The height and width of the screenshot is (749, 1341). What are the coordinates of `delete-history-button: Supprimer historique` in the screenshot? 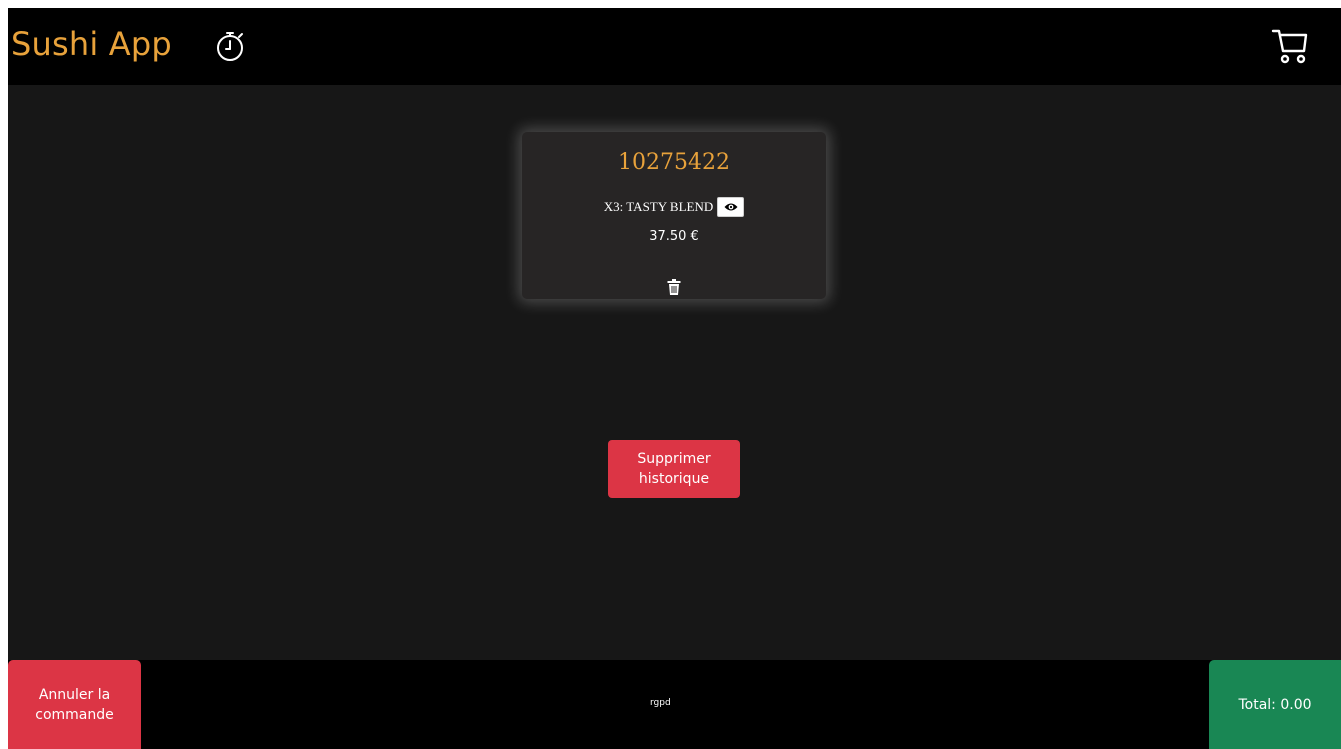 It's located at (674, 469).